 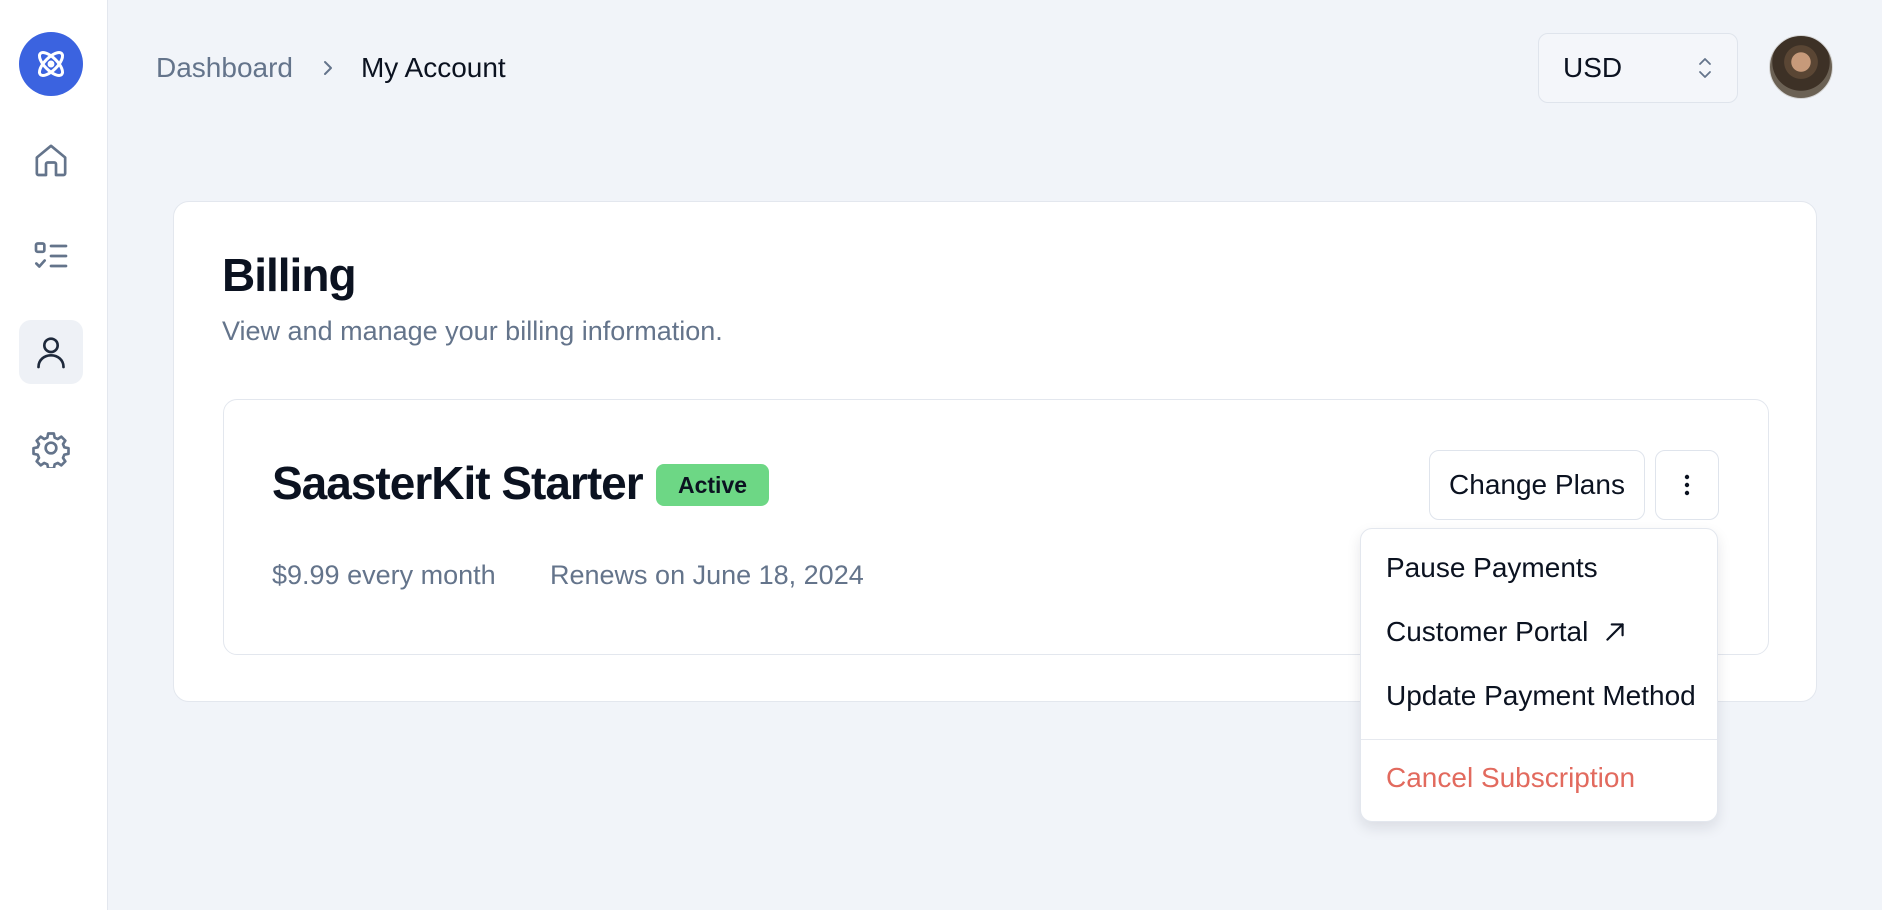 What do you see at coordinates (289, 275) in the screenshot?
I see `page-title: Billing` at bounding box center [289, 275].